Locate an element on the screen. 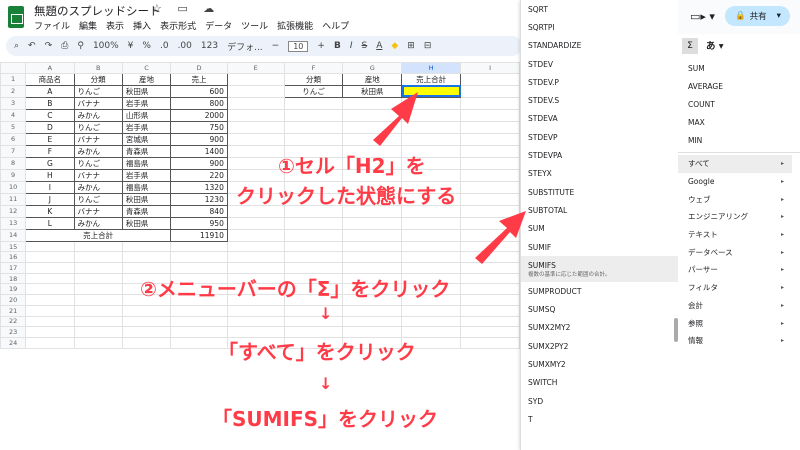 The width and height of the screenshot is (800, 450). cell: 600 is located at coordinates (199, 91).